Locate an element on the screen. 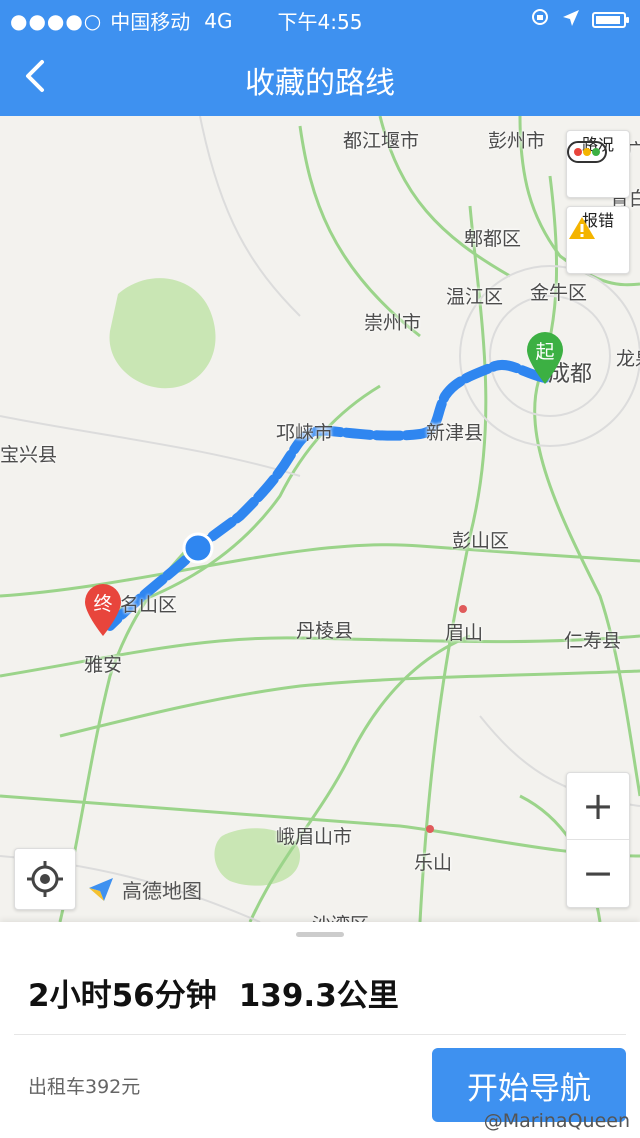  location-arrow-icon is located at coordinates (571, 20).